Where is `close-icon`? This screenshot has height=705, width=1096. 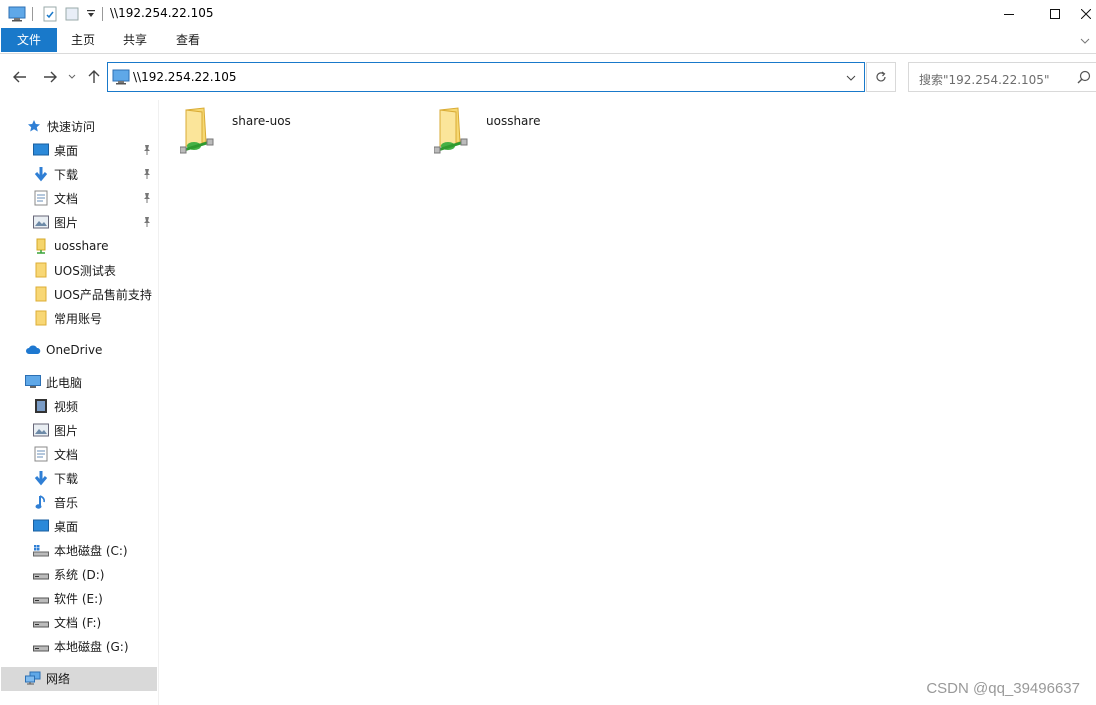
close-icon is located at coordinates (1086, 14).